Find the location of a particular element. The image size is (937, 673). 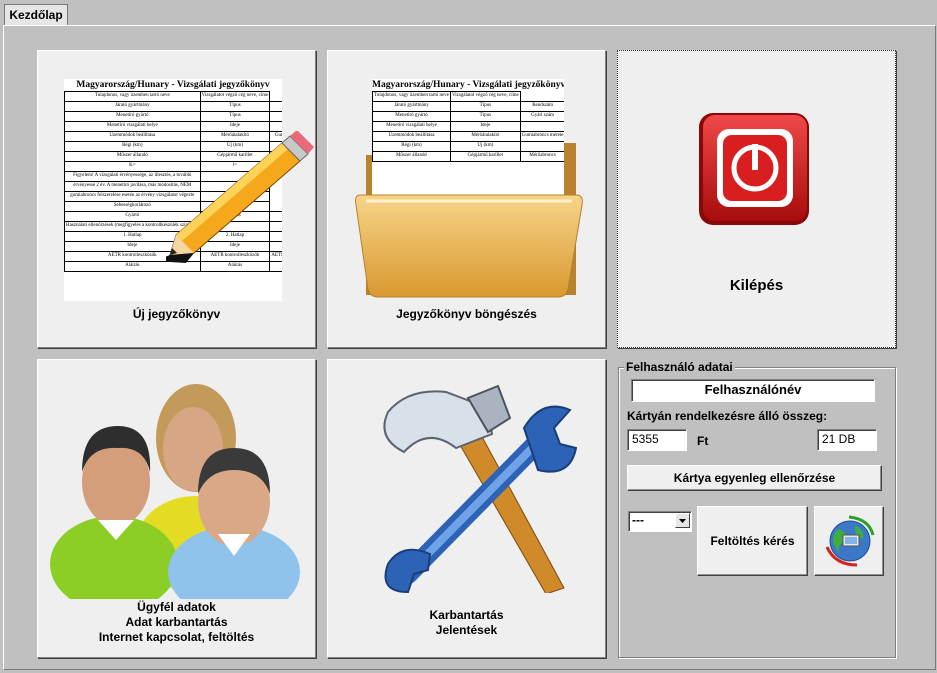

internet-connect-button is located at coordinates (849, 541).